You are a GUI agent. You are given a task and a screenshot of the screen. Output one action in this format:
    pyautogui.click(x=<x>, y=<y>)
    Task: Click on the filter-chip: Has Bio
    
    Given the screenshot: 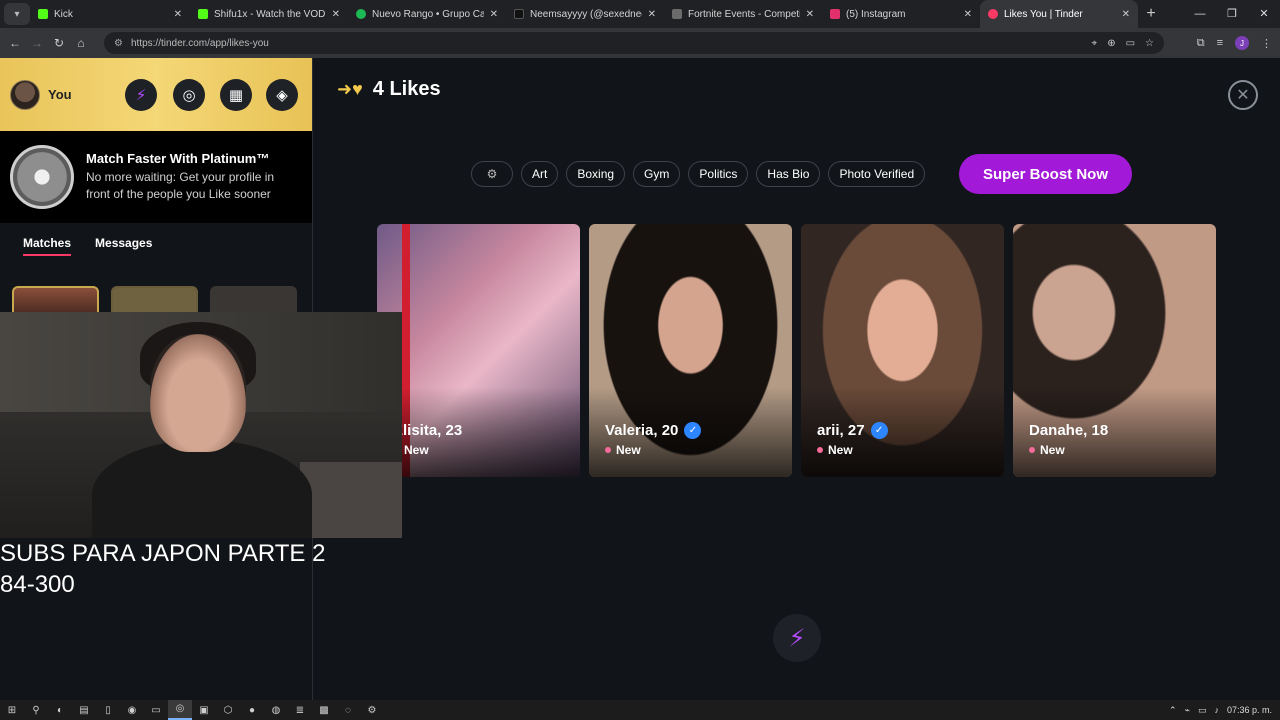 What is the action you would take?
    pyautogui.click(x=788, y=174)
    